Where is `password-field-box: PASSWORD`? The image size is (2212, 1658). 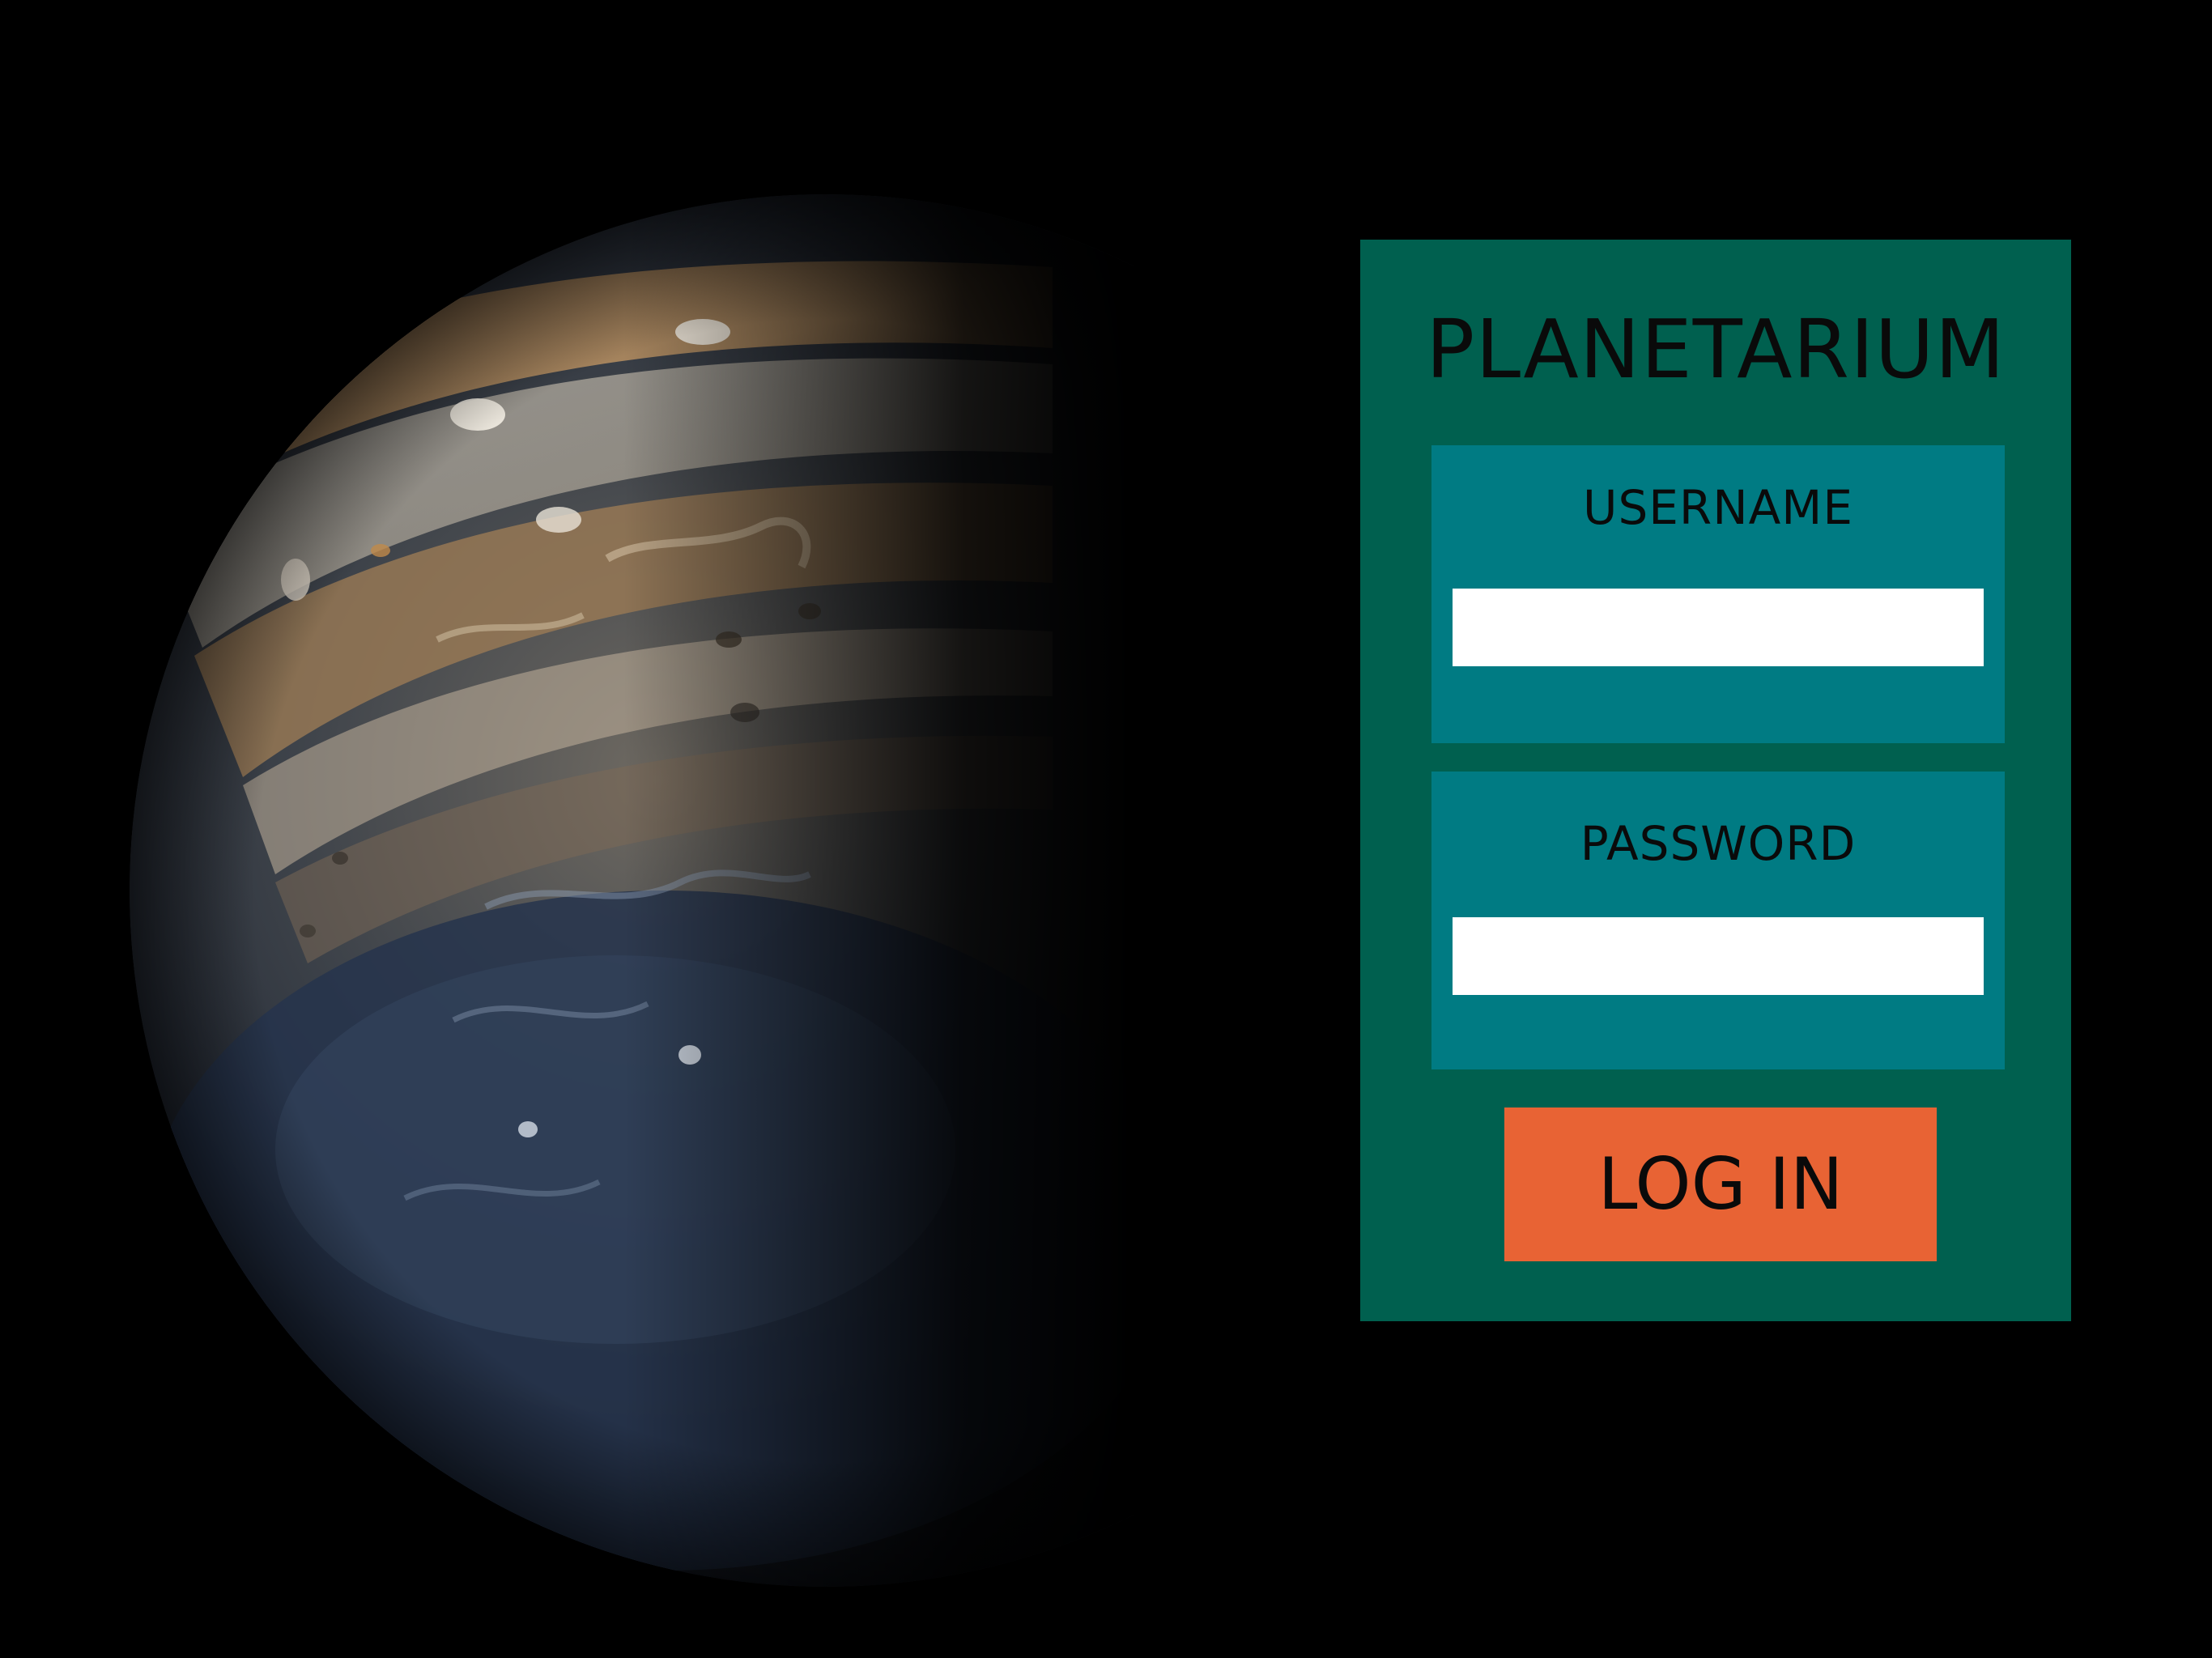 password-field-box: PASSWORD is located at coordinates (1718, 920).